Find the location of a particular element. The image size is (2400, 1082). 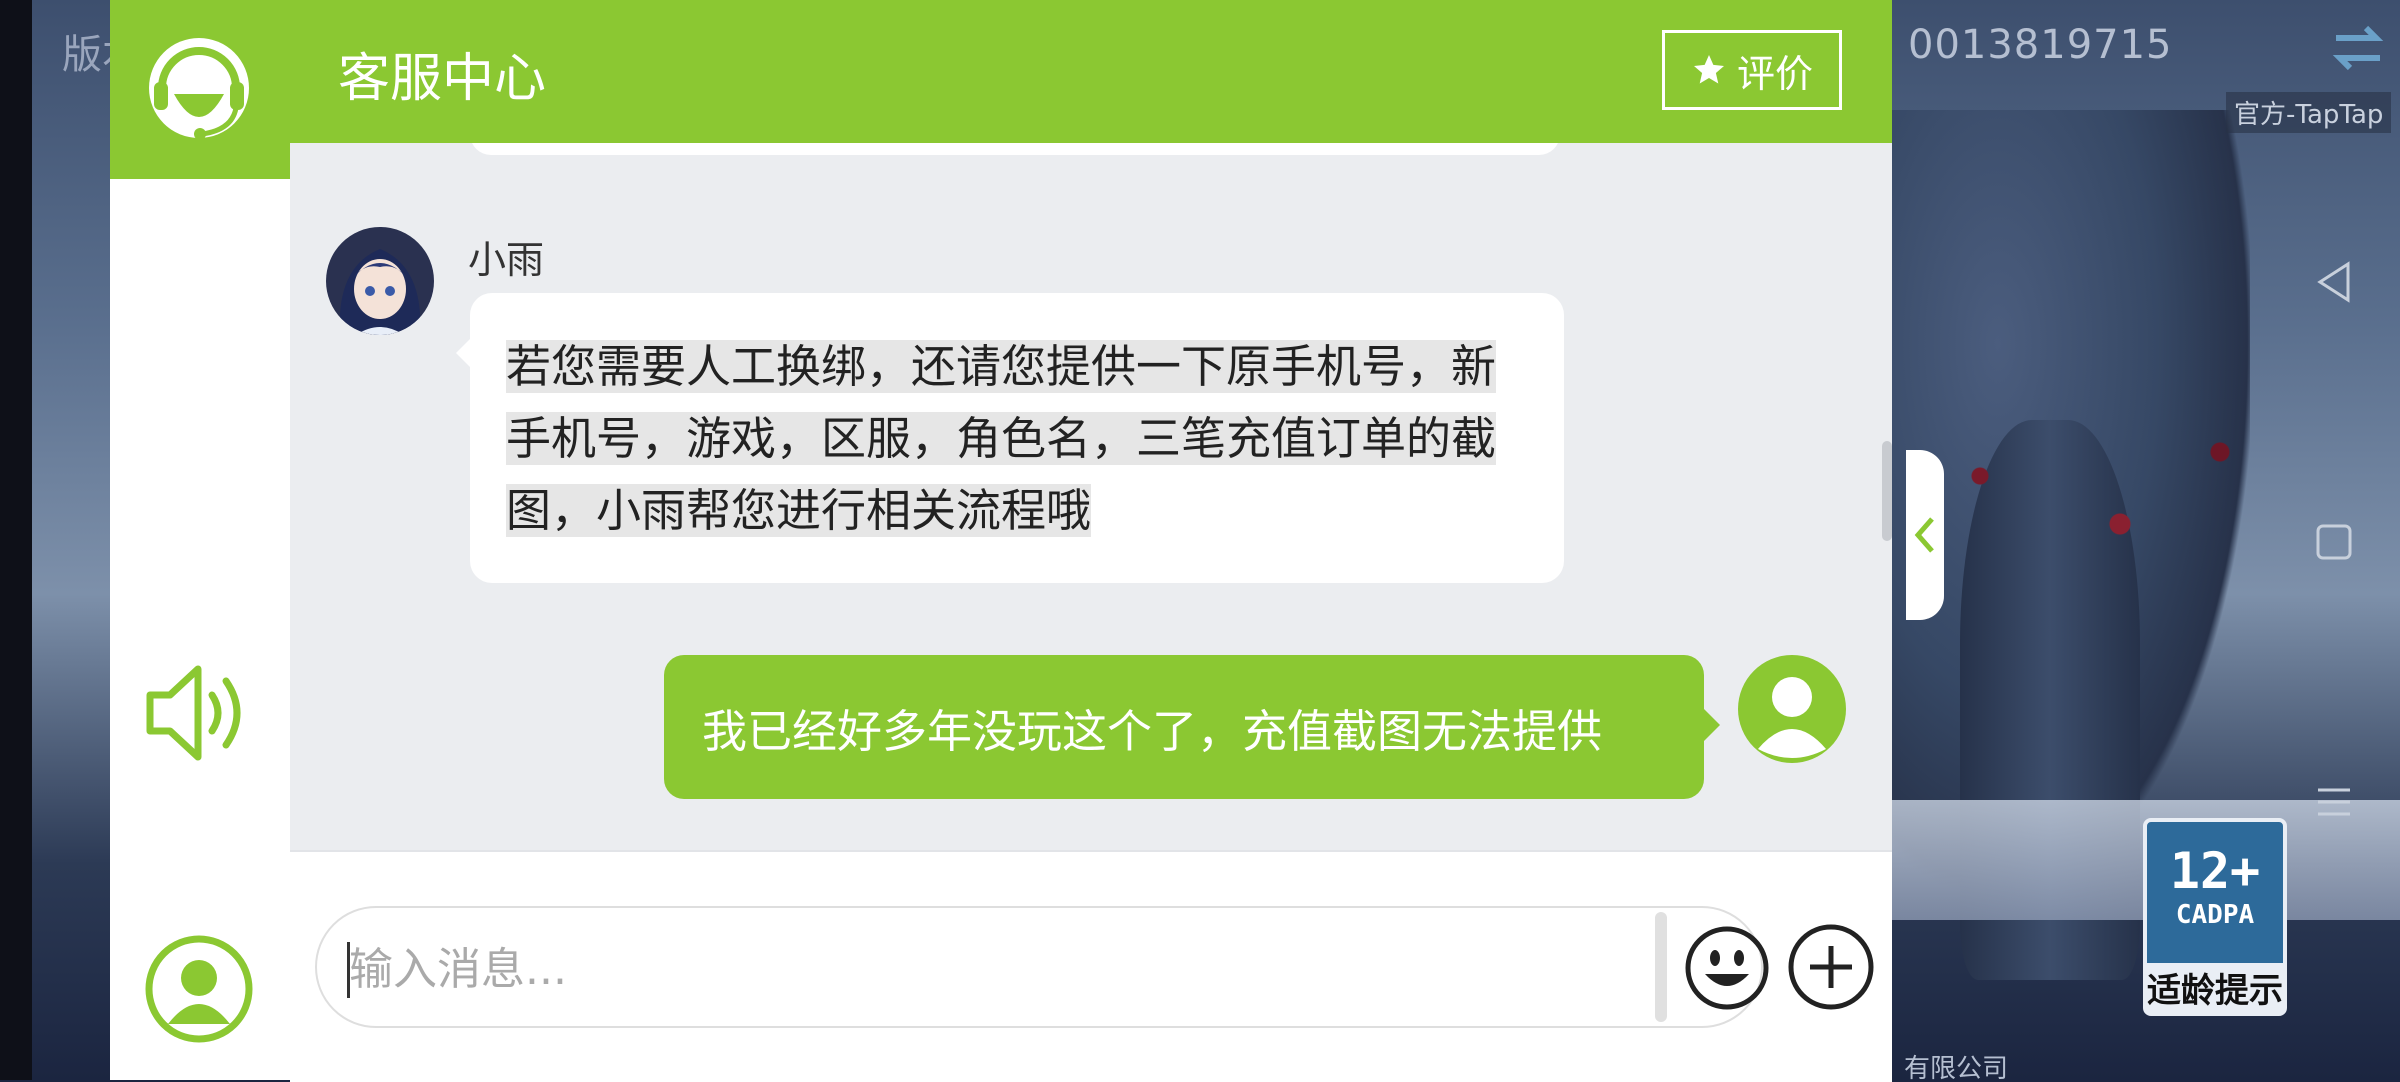

age-number: 12+ is located at coordinates (2215, 871).